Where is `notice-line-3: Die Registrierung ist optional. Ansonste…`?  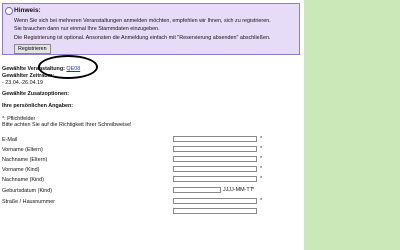
notice-line-3: Die Registrierung ist optional. Ansonste… is located at coordinates (142, 38).